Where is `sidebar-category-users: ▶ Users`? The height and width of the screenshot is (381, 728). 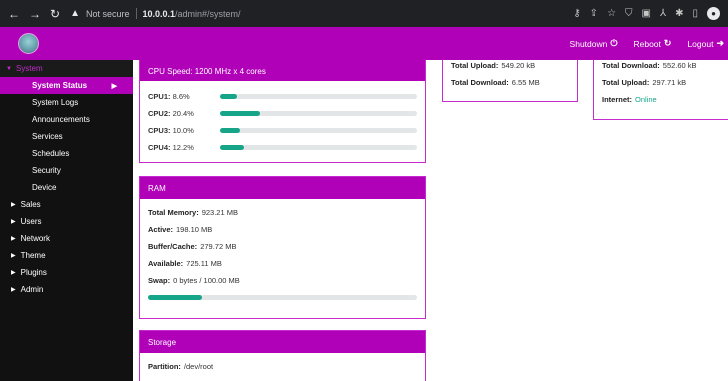 sidebar-category-users: ▶ Users is located at coordinates (66, 221).